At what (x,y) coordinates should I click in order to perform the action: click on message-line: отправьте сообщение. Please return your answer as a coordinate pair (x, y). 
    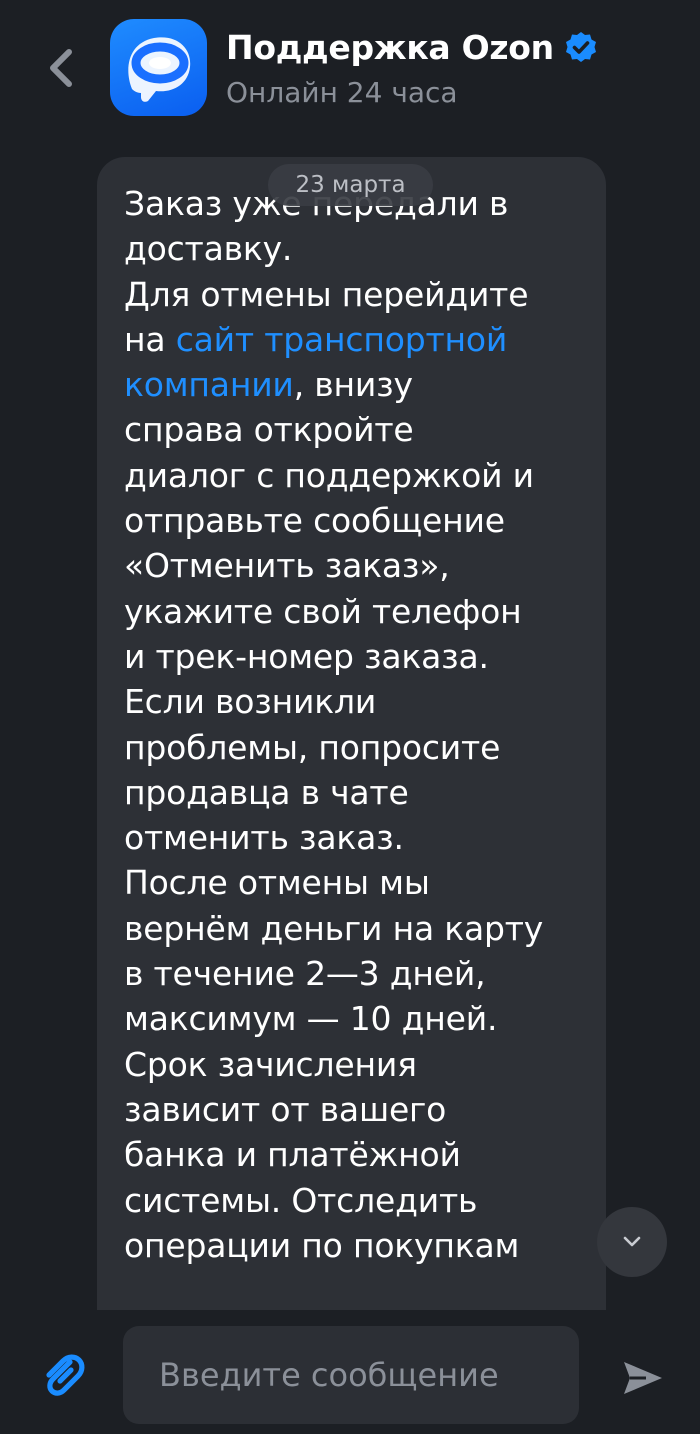
    Looking at the image, I should click on (359, 520).